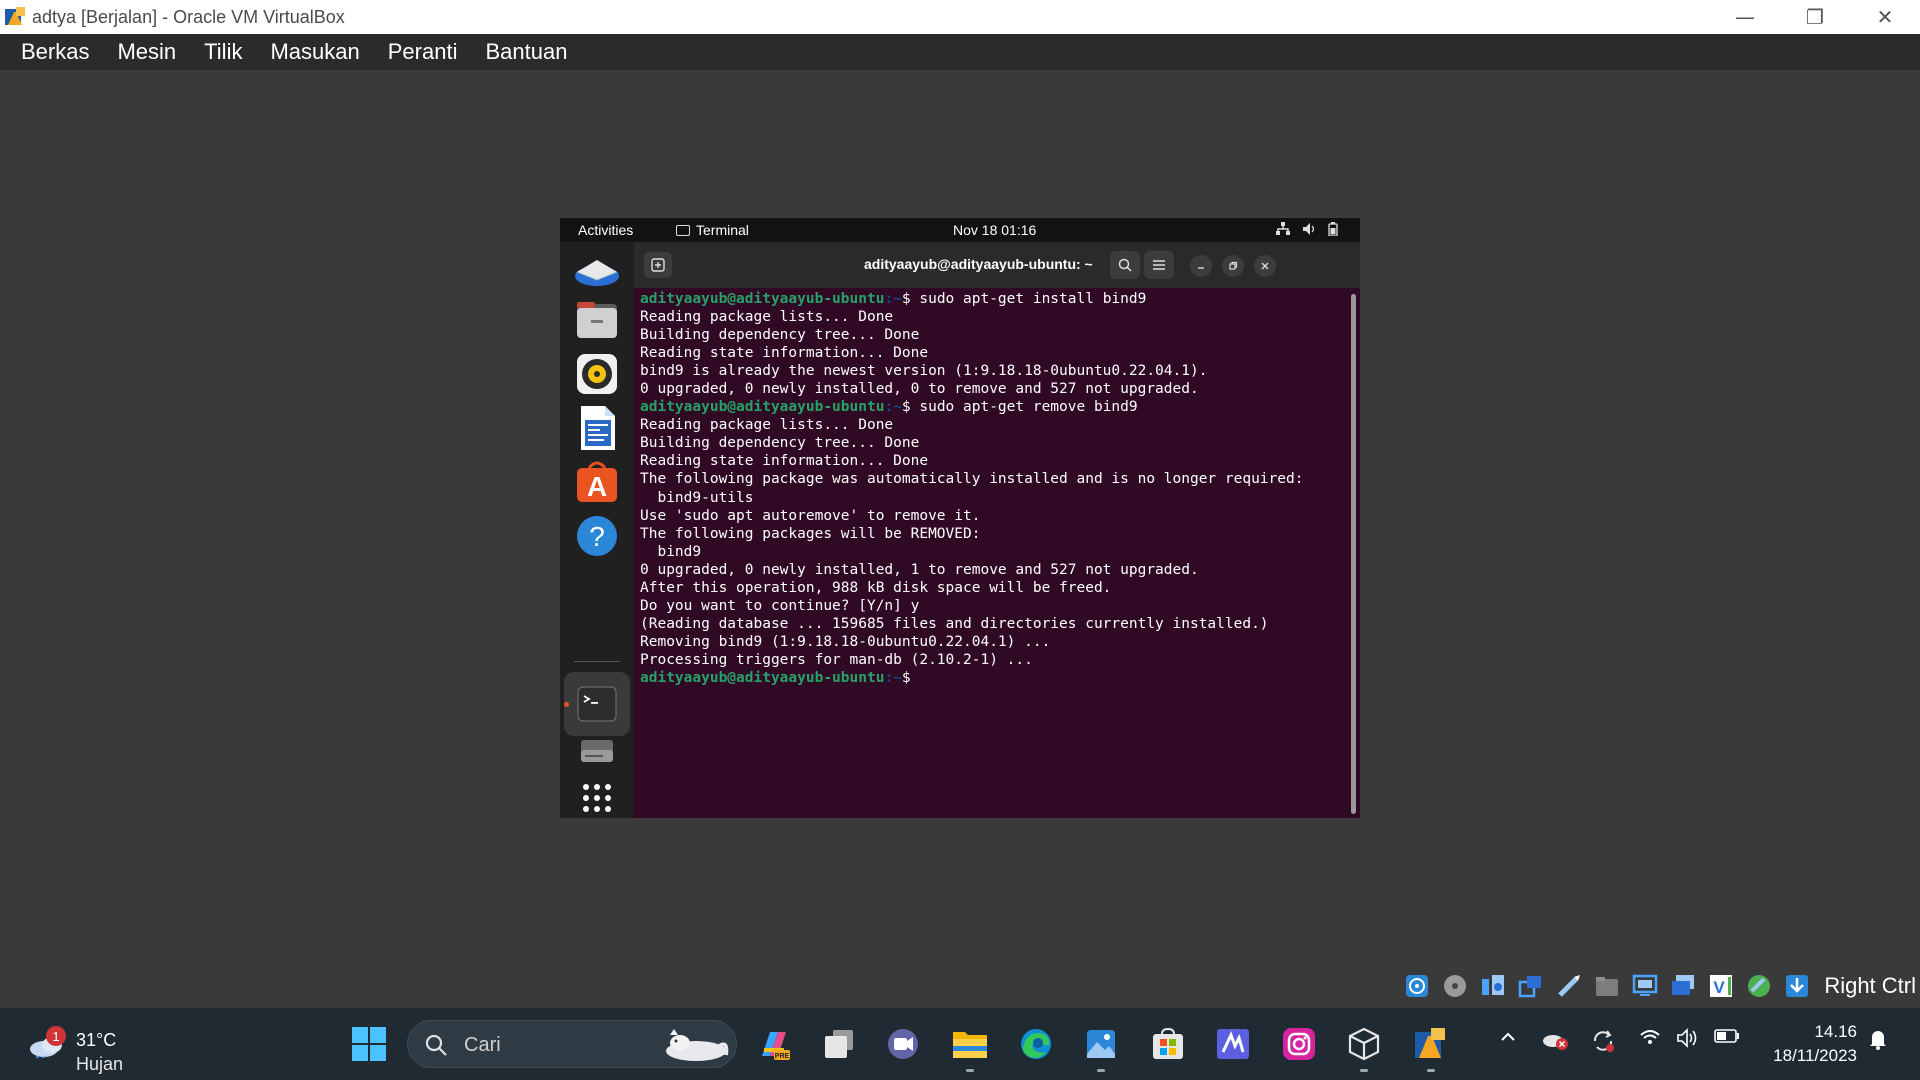  What do you see at coordinates (1265, 266) in the screenshot?
I see `terminal-close-button` at bounding box center [1265, 266].